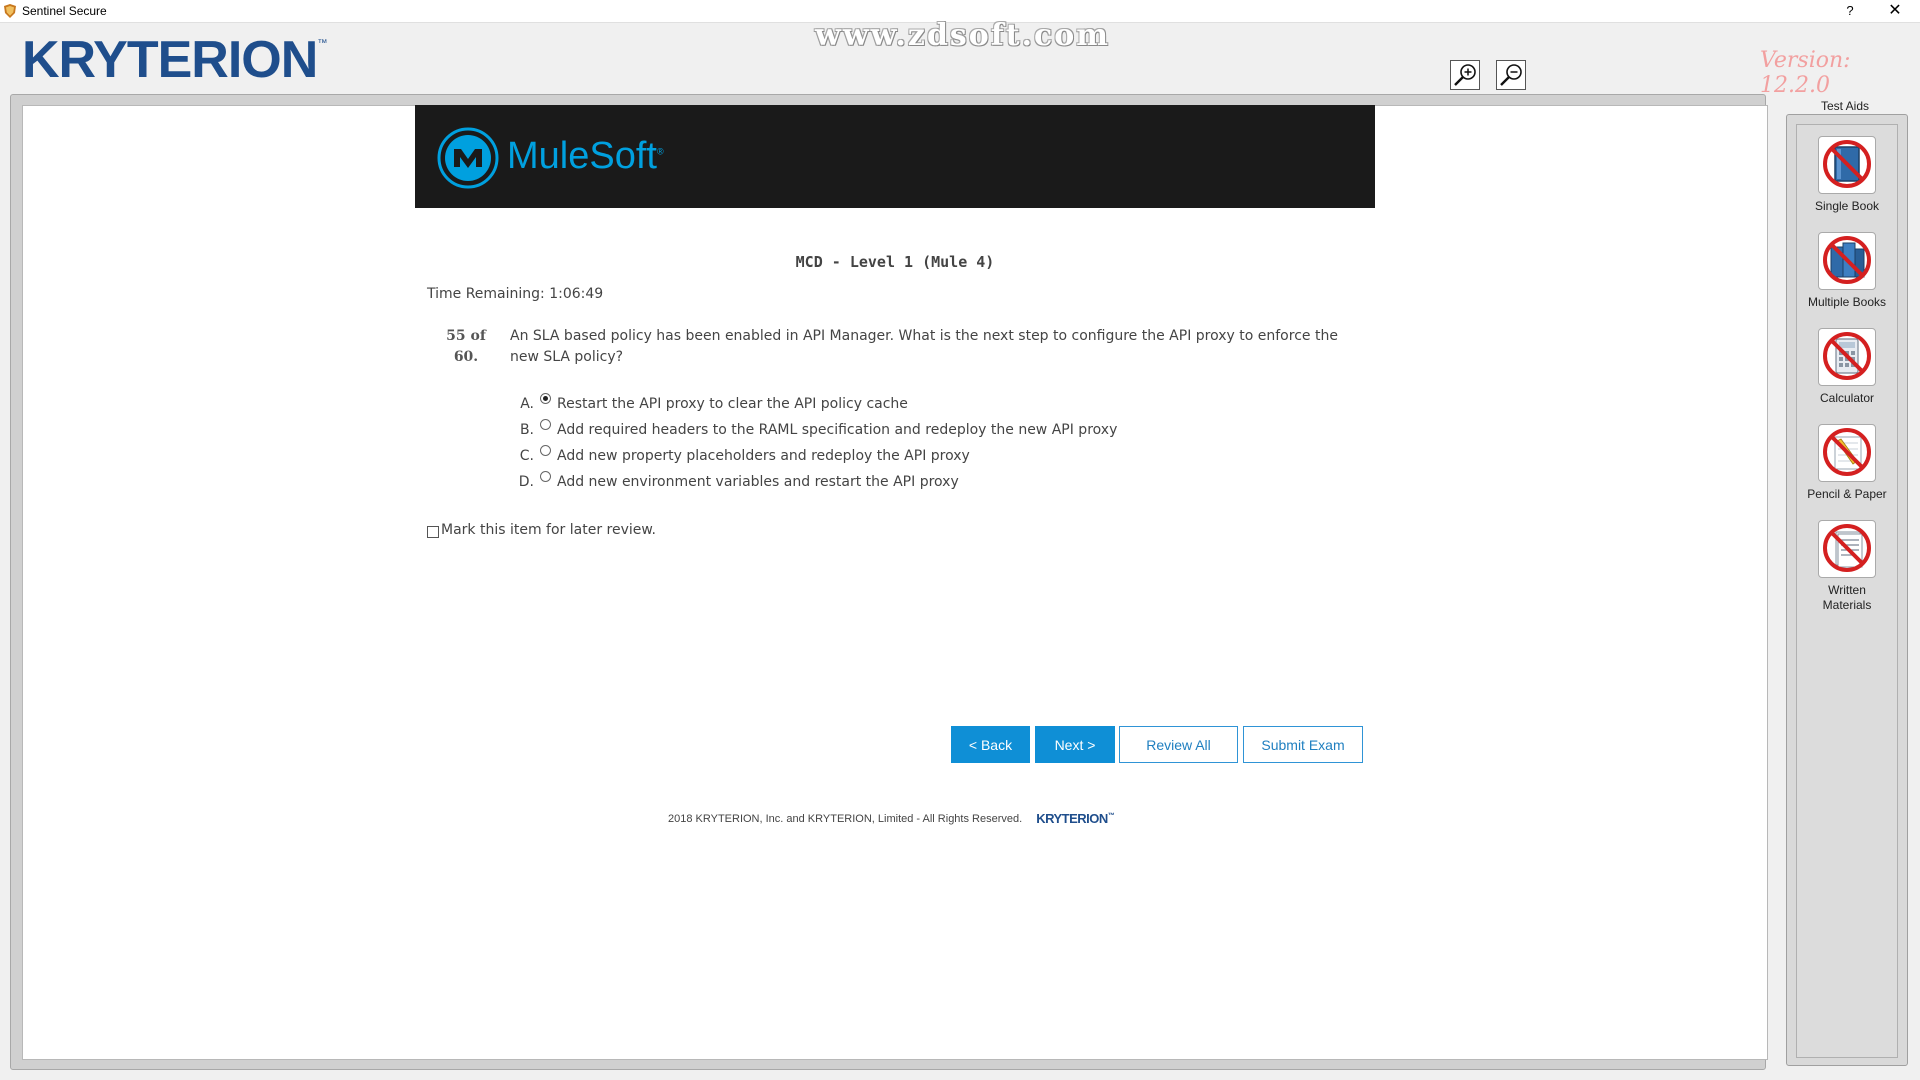  Describe the element at coordinates (545, 398) in the screenshot. I see `option-a-radio` at that location.